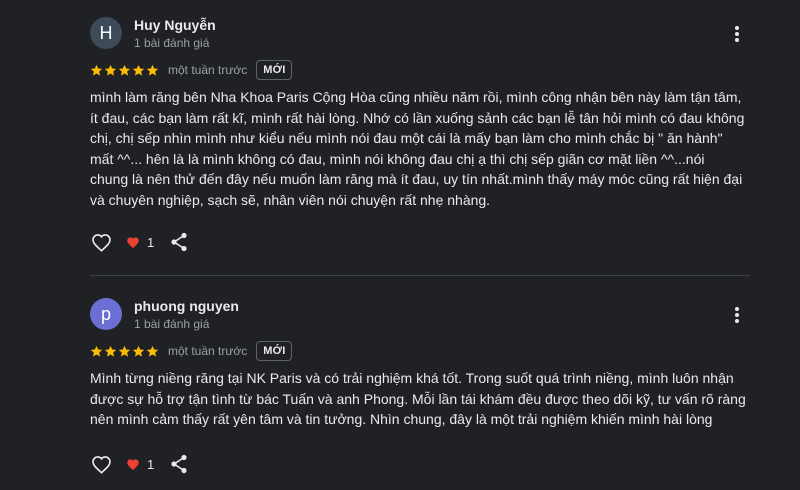  Describe the element at coordinates (175, 25) in the screenshot. I see `reviewer-name: Huy Nguyễn` at that location.